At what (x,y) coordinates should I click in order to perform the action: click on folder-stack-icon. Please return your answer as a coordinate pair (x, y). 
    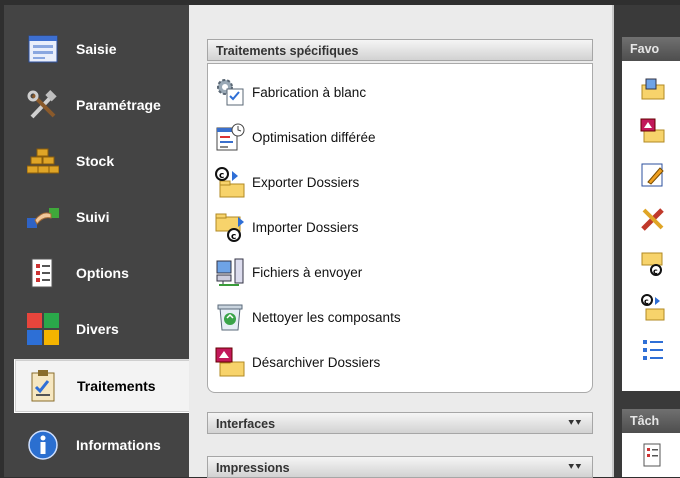
    Looking at the image, I should click on (653, 89).